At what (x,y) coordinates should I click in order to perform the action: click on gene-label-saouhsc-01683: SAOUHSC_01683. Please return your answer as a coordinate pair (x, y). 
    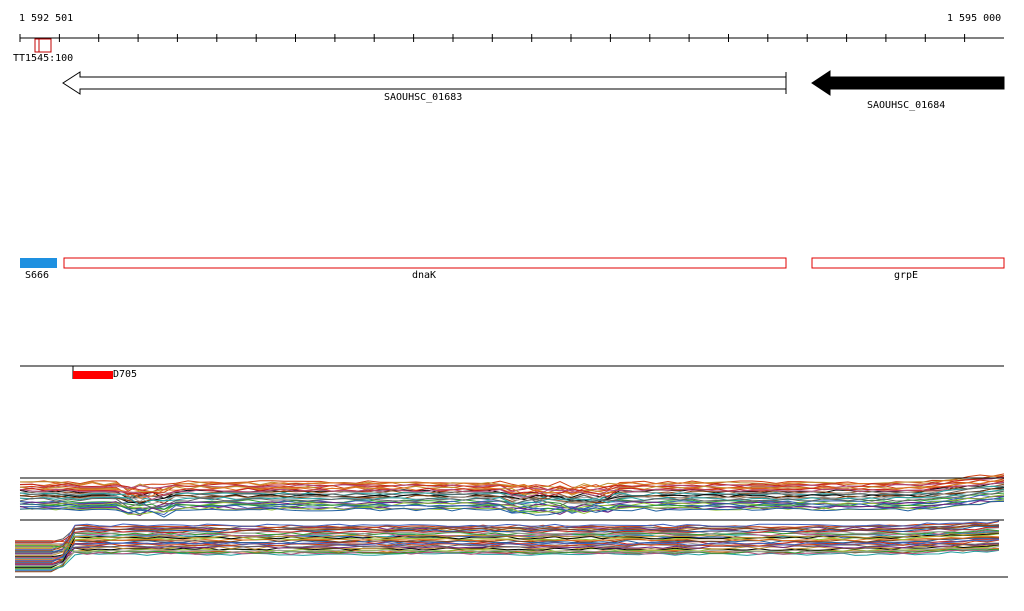
    Looking at the image, I should click on (423, 97).